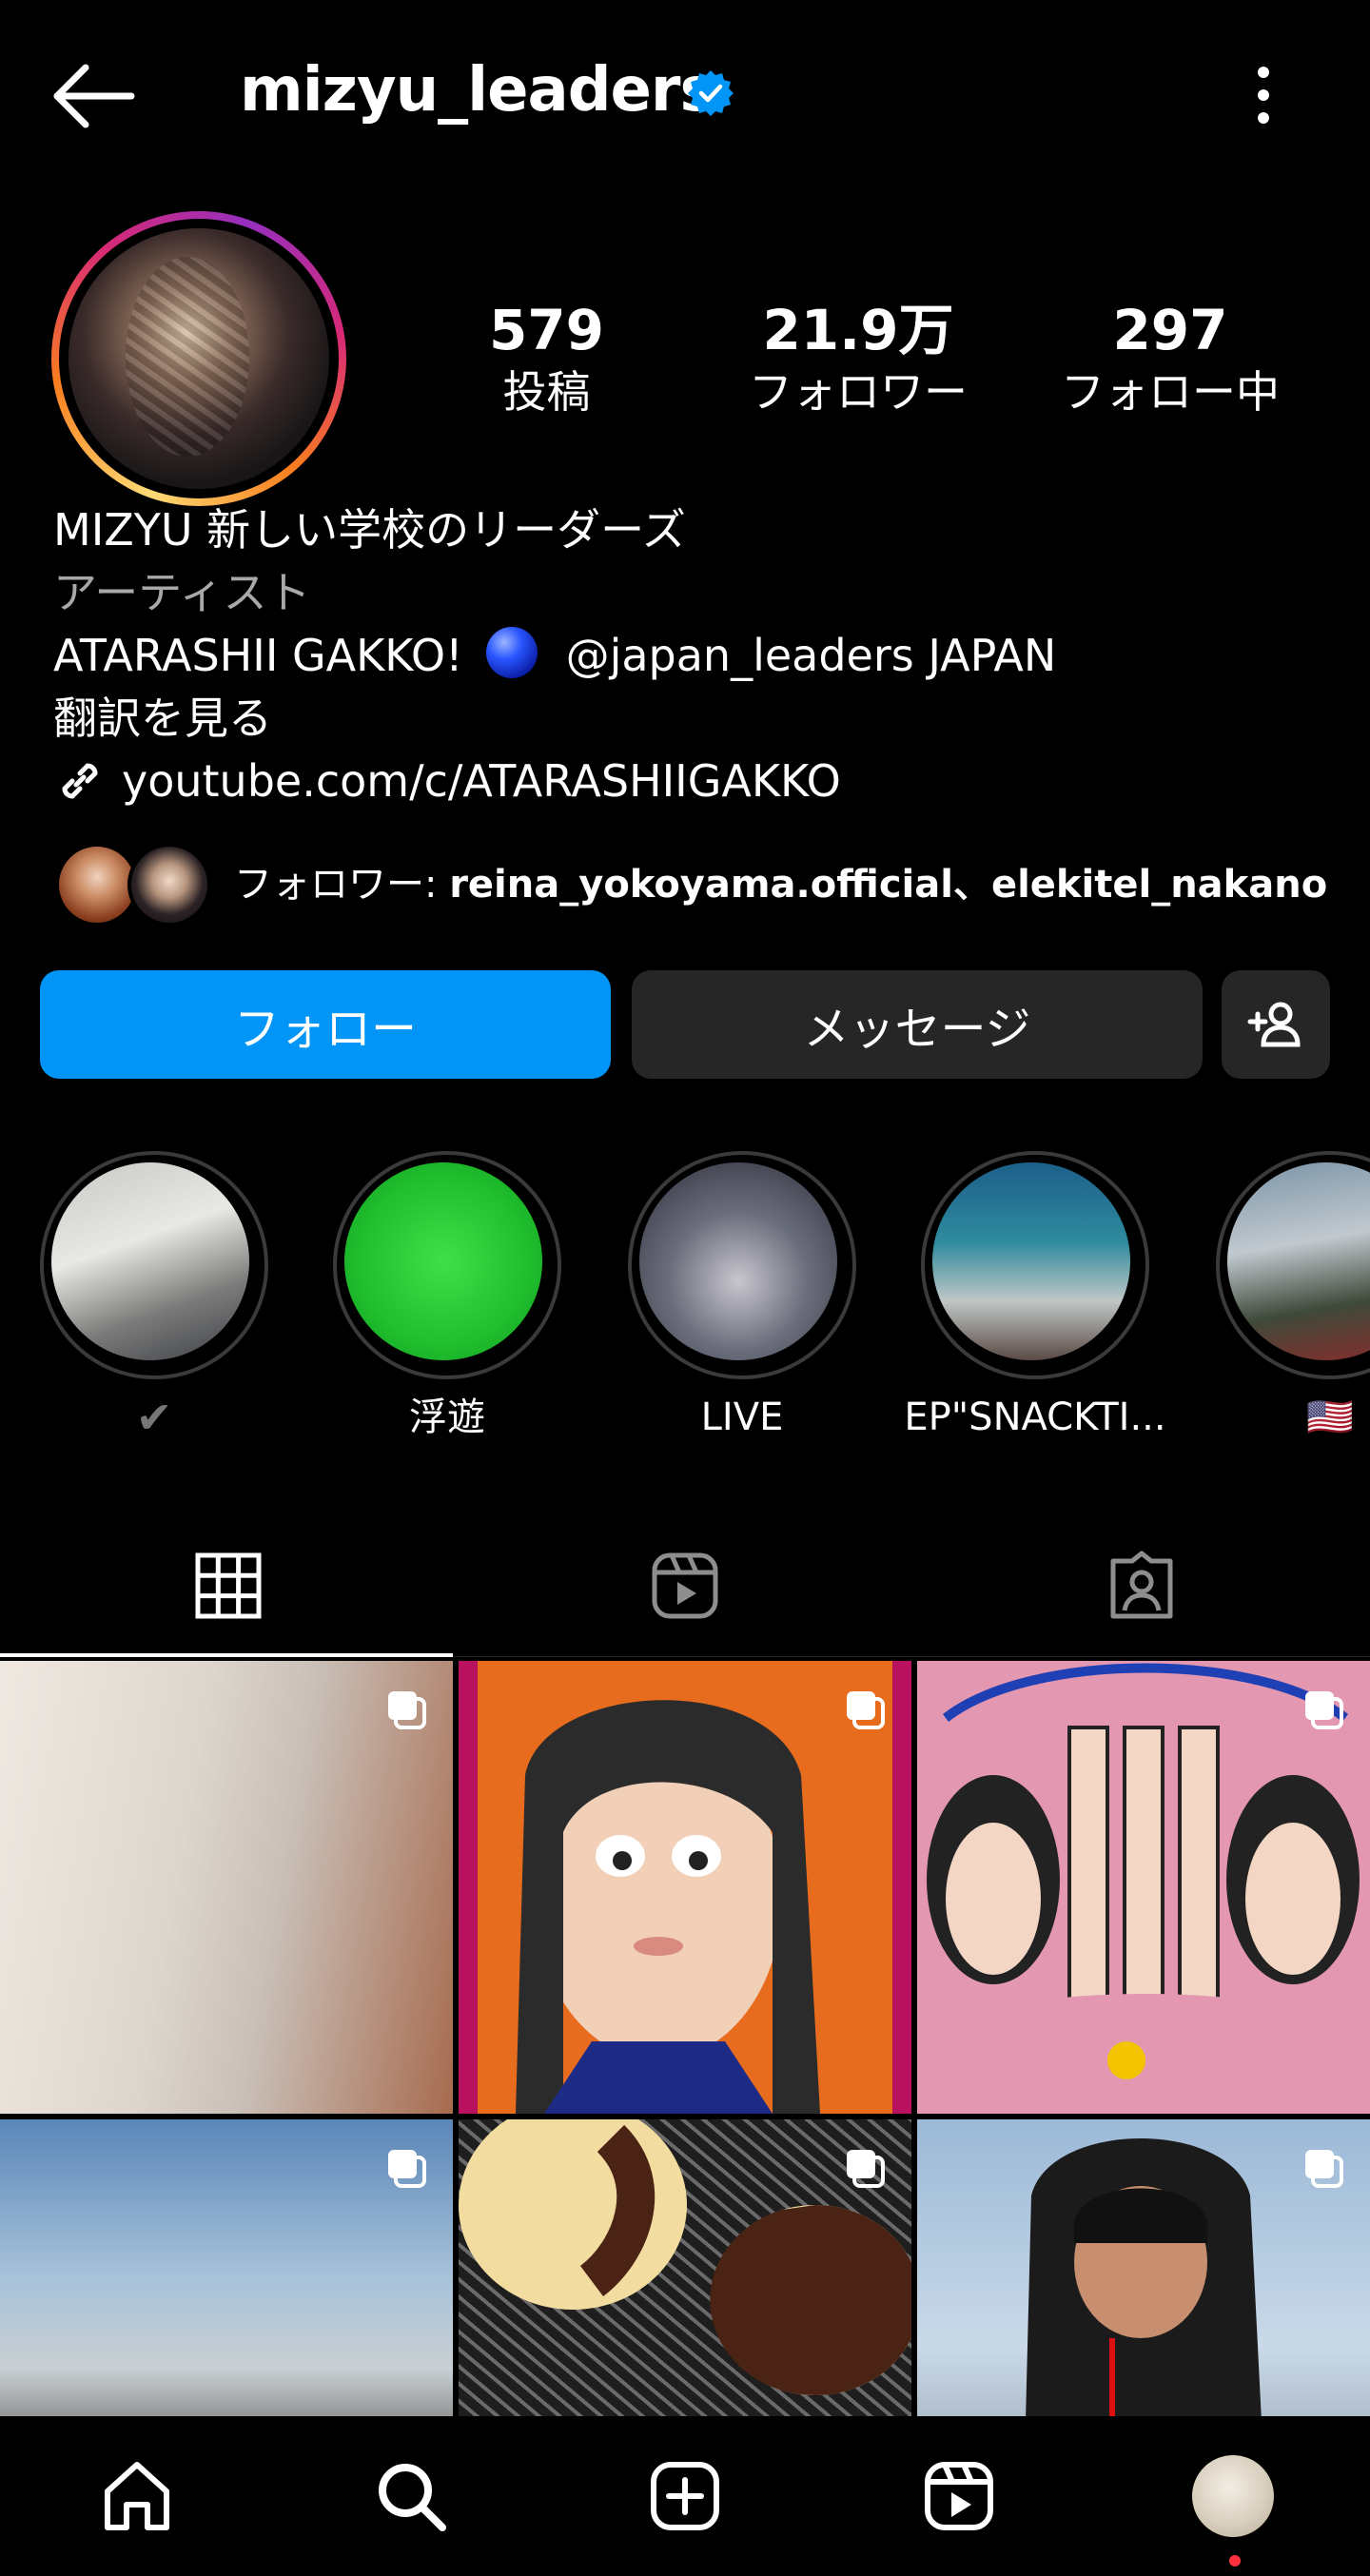 The image size is (1370, 2576). What do you see at coordinates (917, 1024) in the screenshot?
I see `message-button: メッセージ` at bounding box center [917, 1024].